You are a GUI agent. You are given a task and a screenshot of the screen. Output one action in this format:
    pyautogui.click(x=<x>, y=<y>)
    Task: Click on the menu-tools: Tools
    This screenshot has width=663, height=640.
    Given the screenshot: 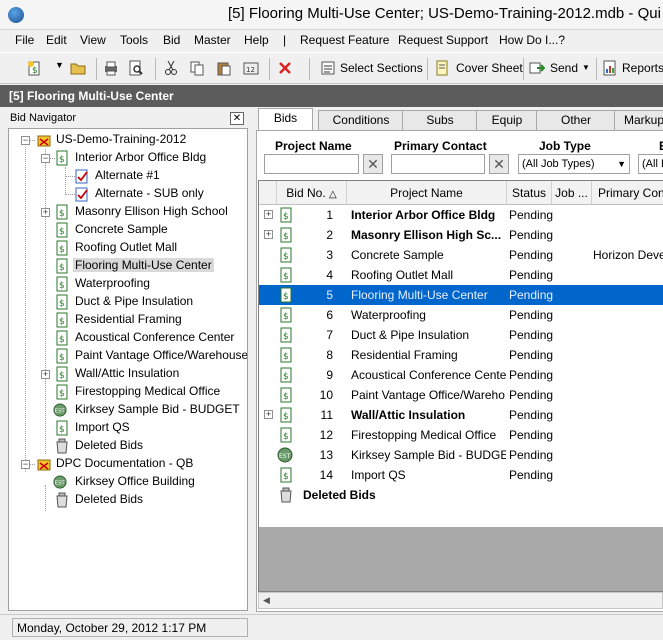 What is the action you would take?
    pyautogui.click(x=134, y=40)
    